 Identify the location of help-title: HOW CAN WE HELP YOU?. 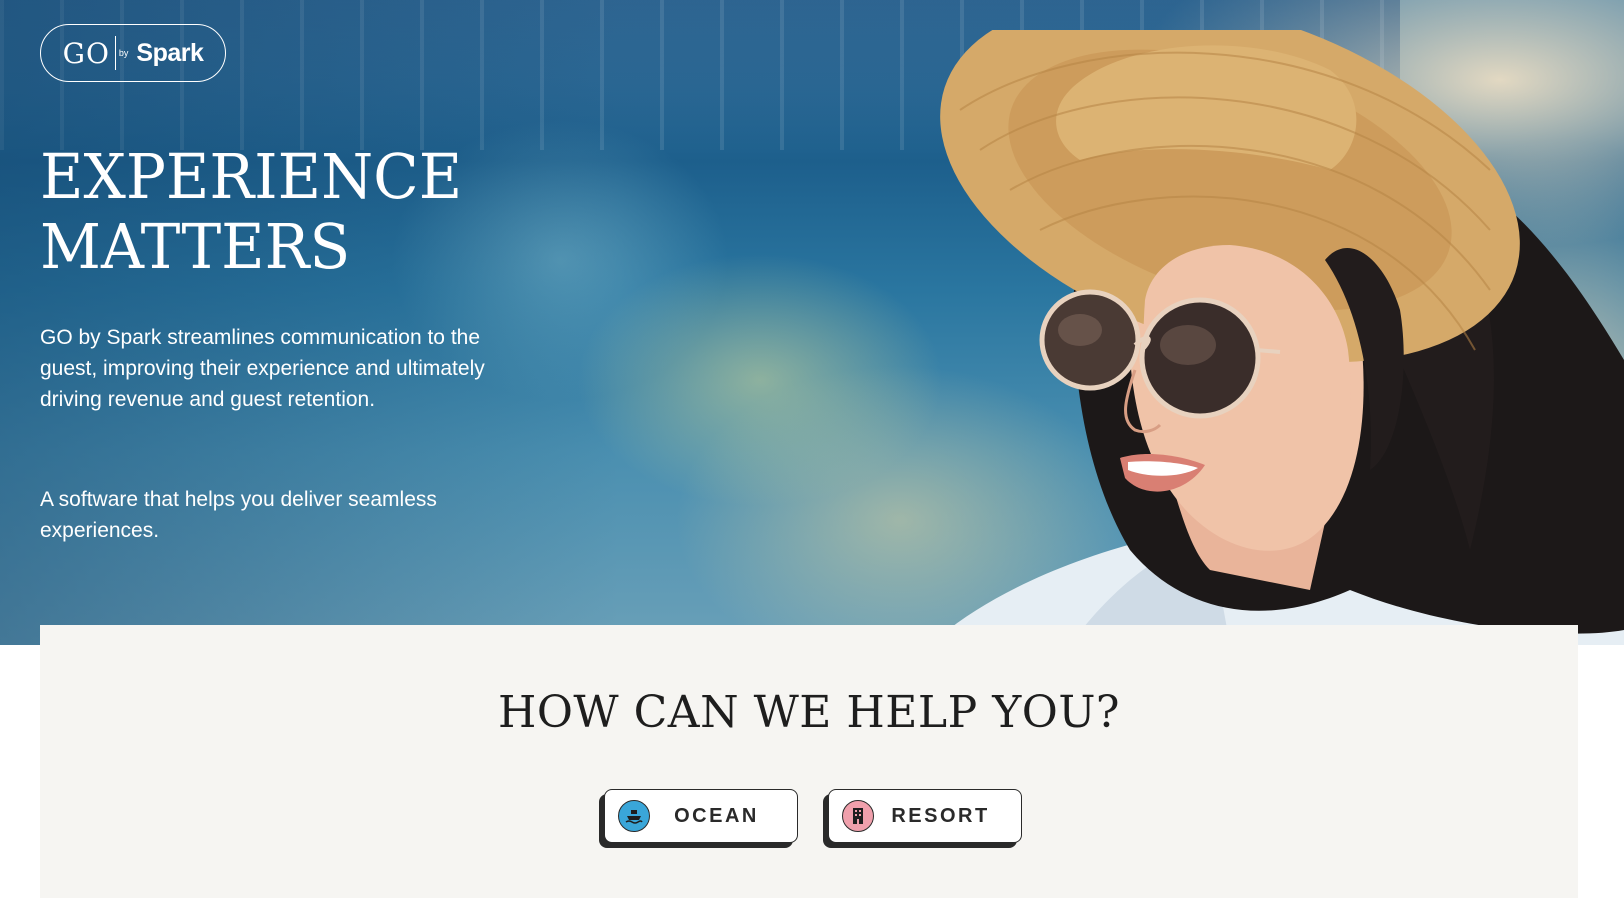
(808, 712).